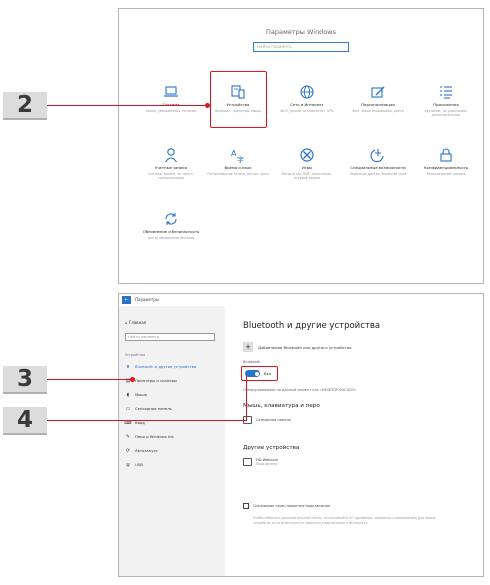  Describe the element at coordinates (446, 173) in the screenshot. I see `tile-desc: Расположение, камера` at that location.